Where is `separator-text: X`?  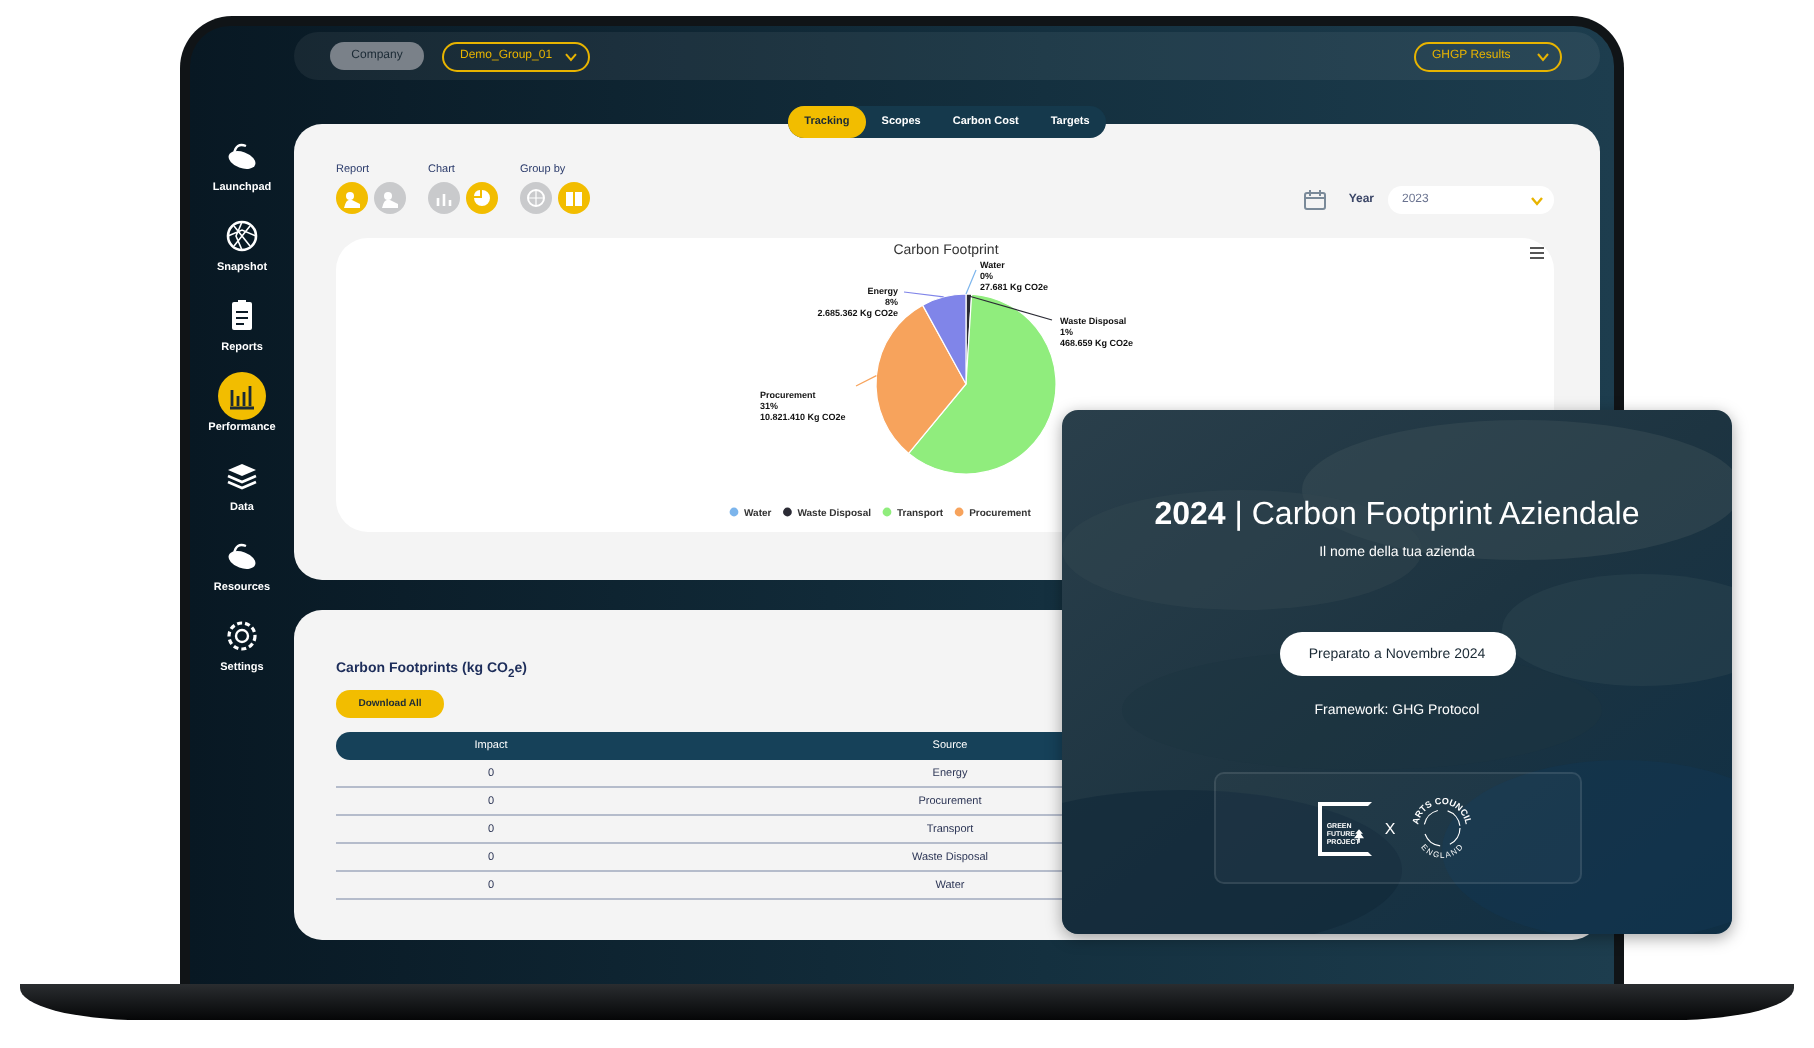
separator-text: X is located at coordinates (1390, 828).